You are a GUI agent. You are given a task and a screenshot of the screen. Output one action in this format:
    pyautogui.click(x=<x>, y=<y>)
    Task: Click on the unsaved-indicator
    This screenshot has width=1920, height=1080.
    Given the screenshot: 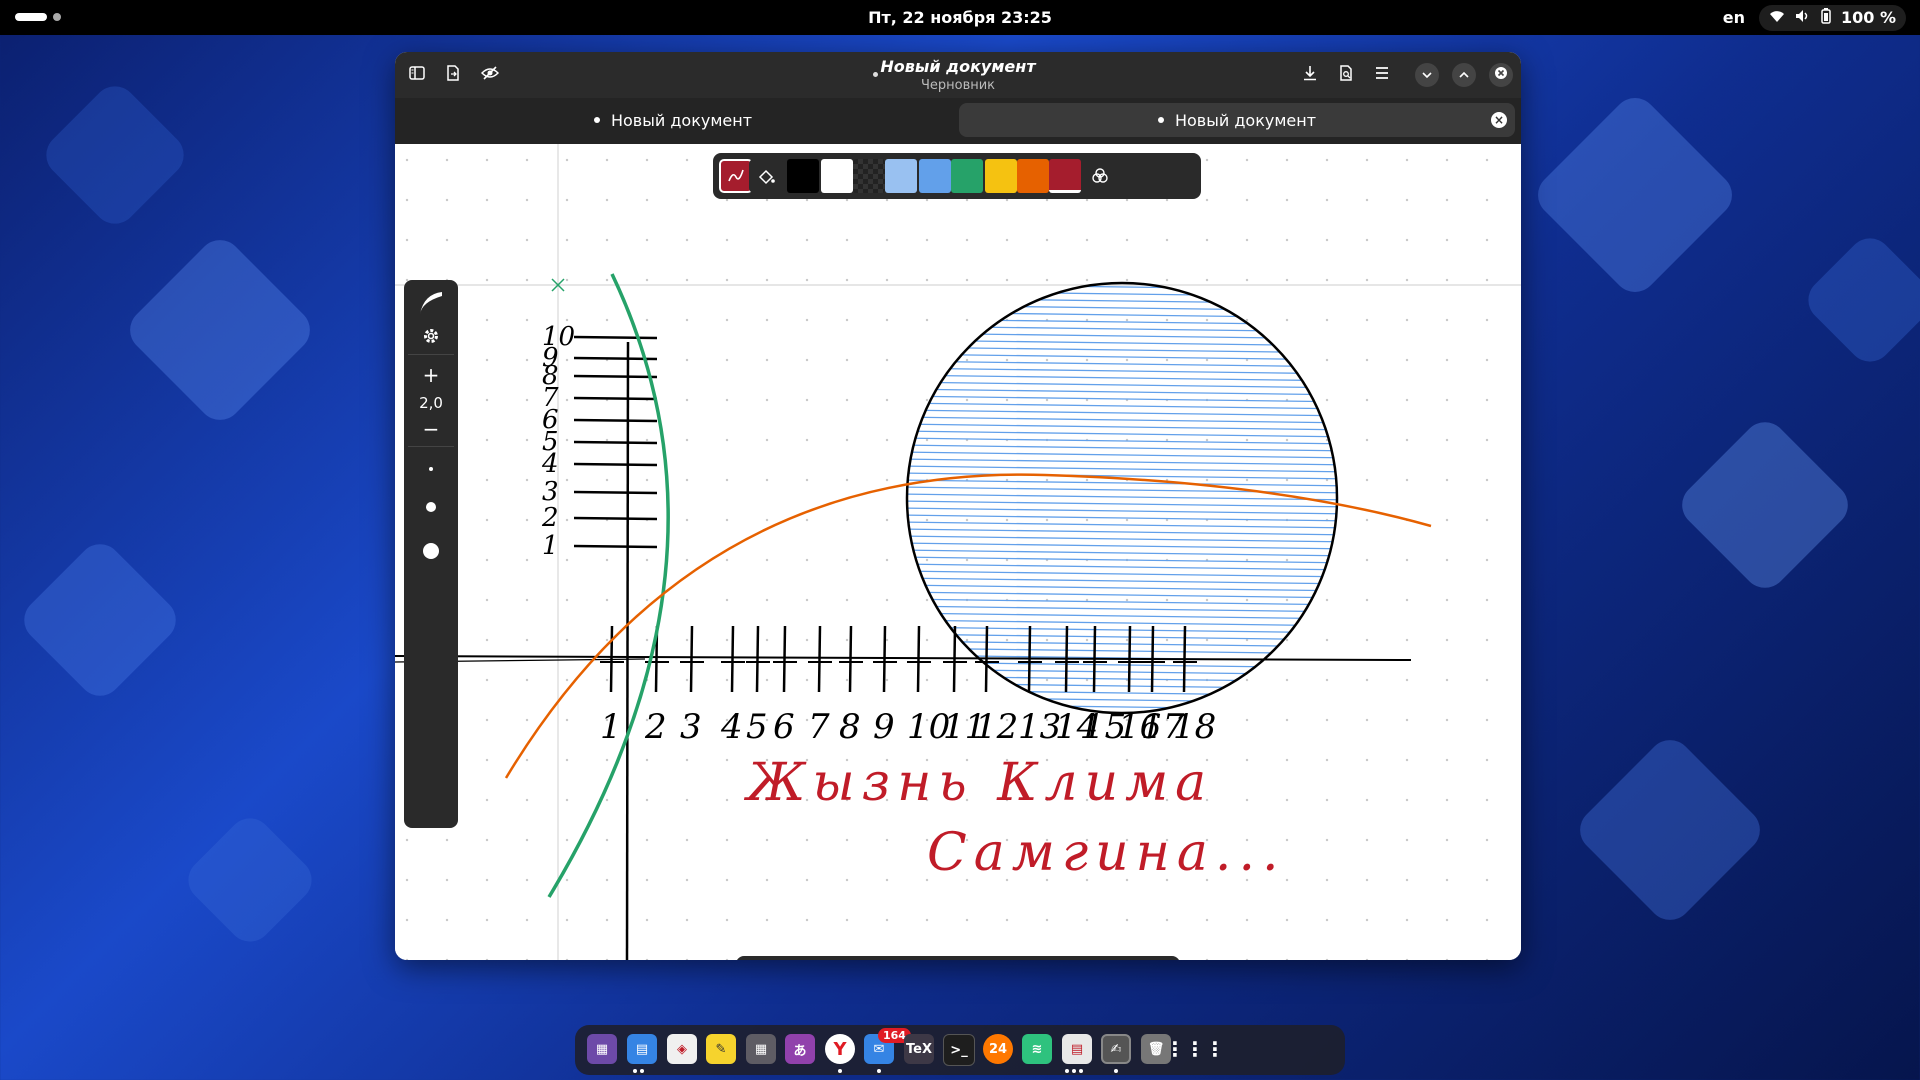 What is the action you would take?
    pyautogui.click(x=596, y=120)
    